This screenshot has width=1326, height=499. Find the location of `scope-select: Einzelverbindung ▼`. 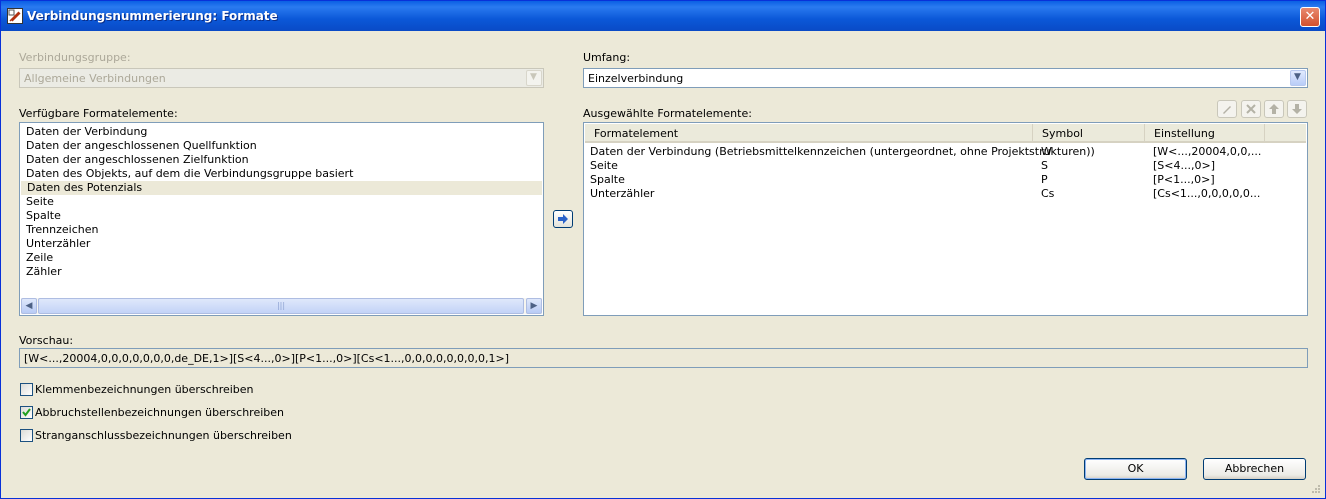

scope-select: Einzelverbindung ▼ is located at coordinates (945, 78).